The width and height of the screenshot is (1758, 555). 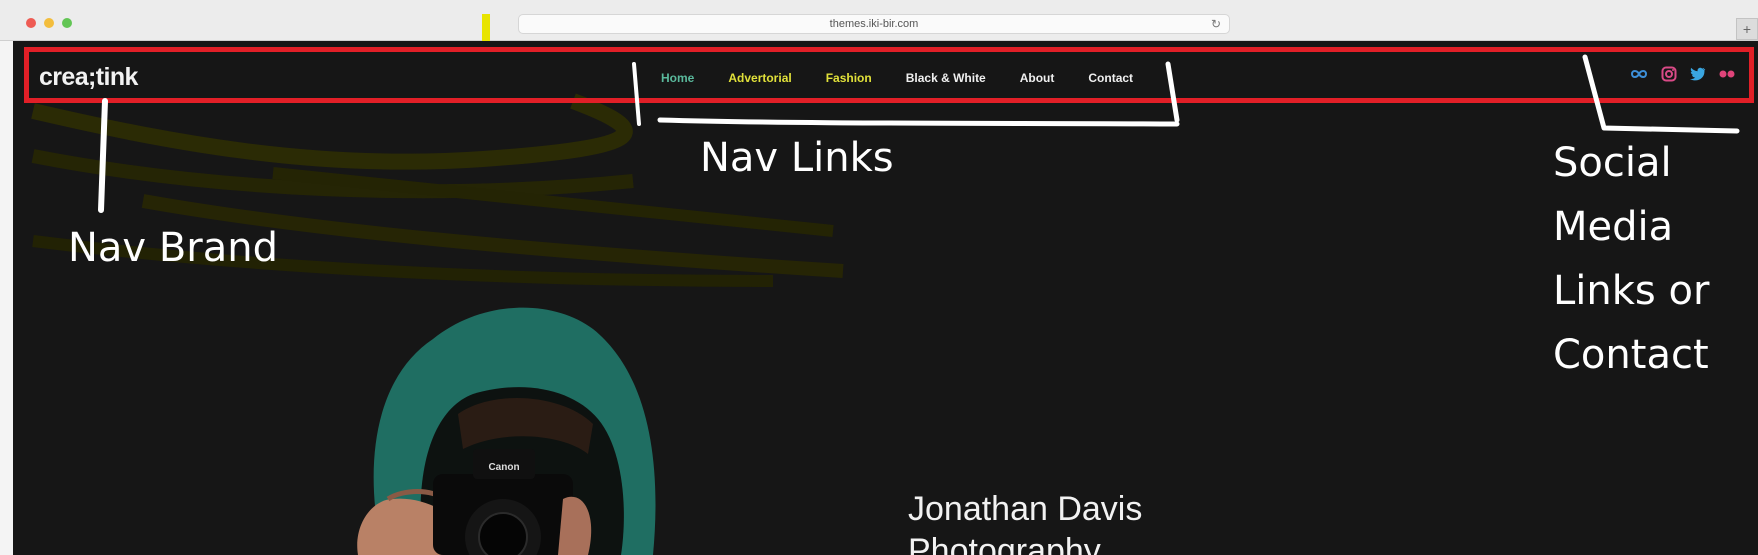 I want to click on social-links, so click(x=1689, y=74).